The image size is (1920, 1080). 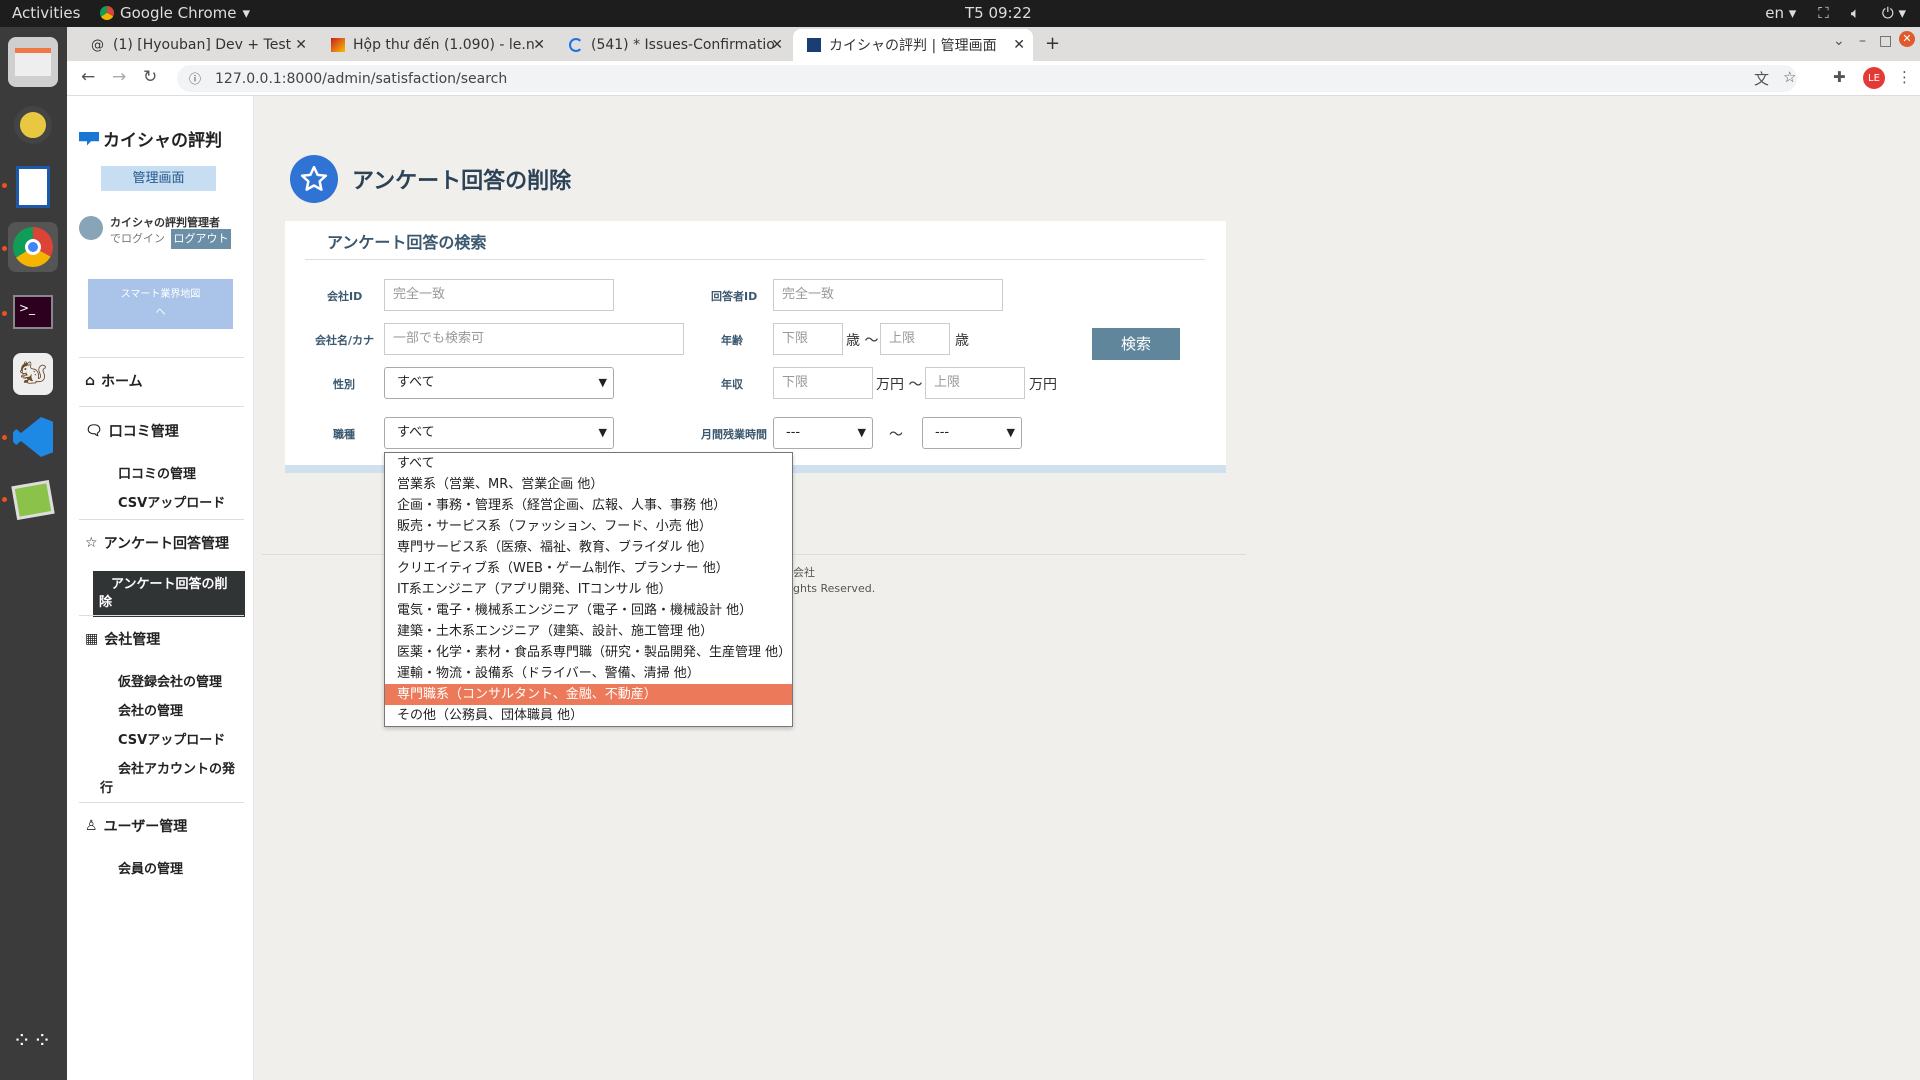 What do you see at coordinates (89, 138) in the screenshot?
I see `logo-icon` at bounding box center [89, 138].